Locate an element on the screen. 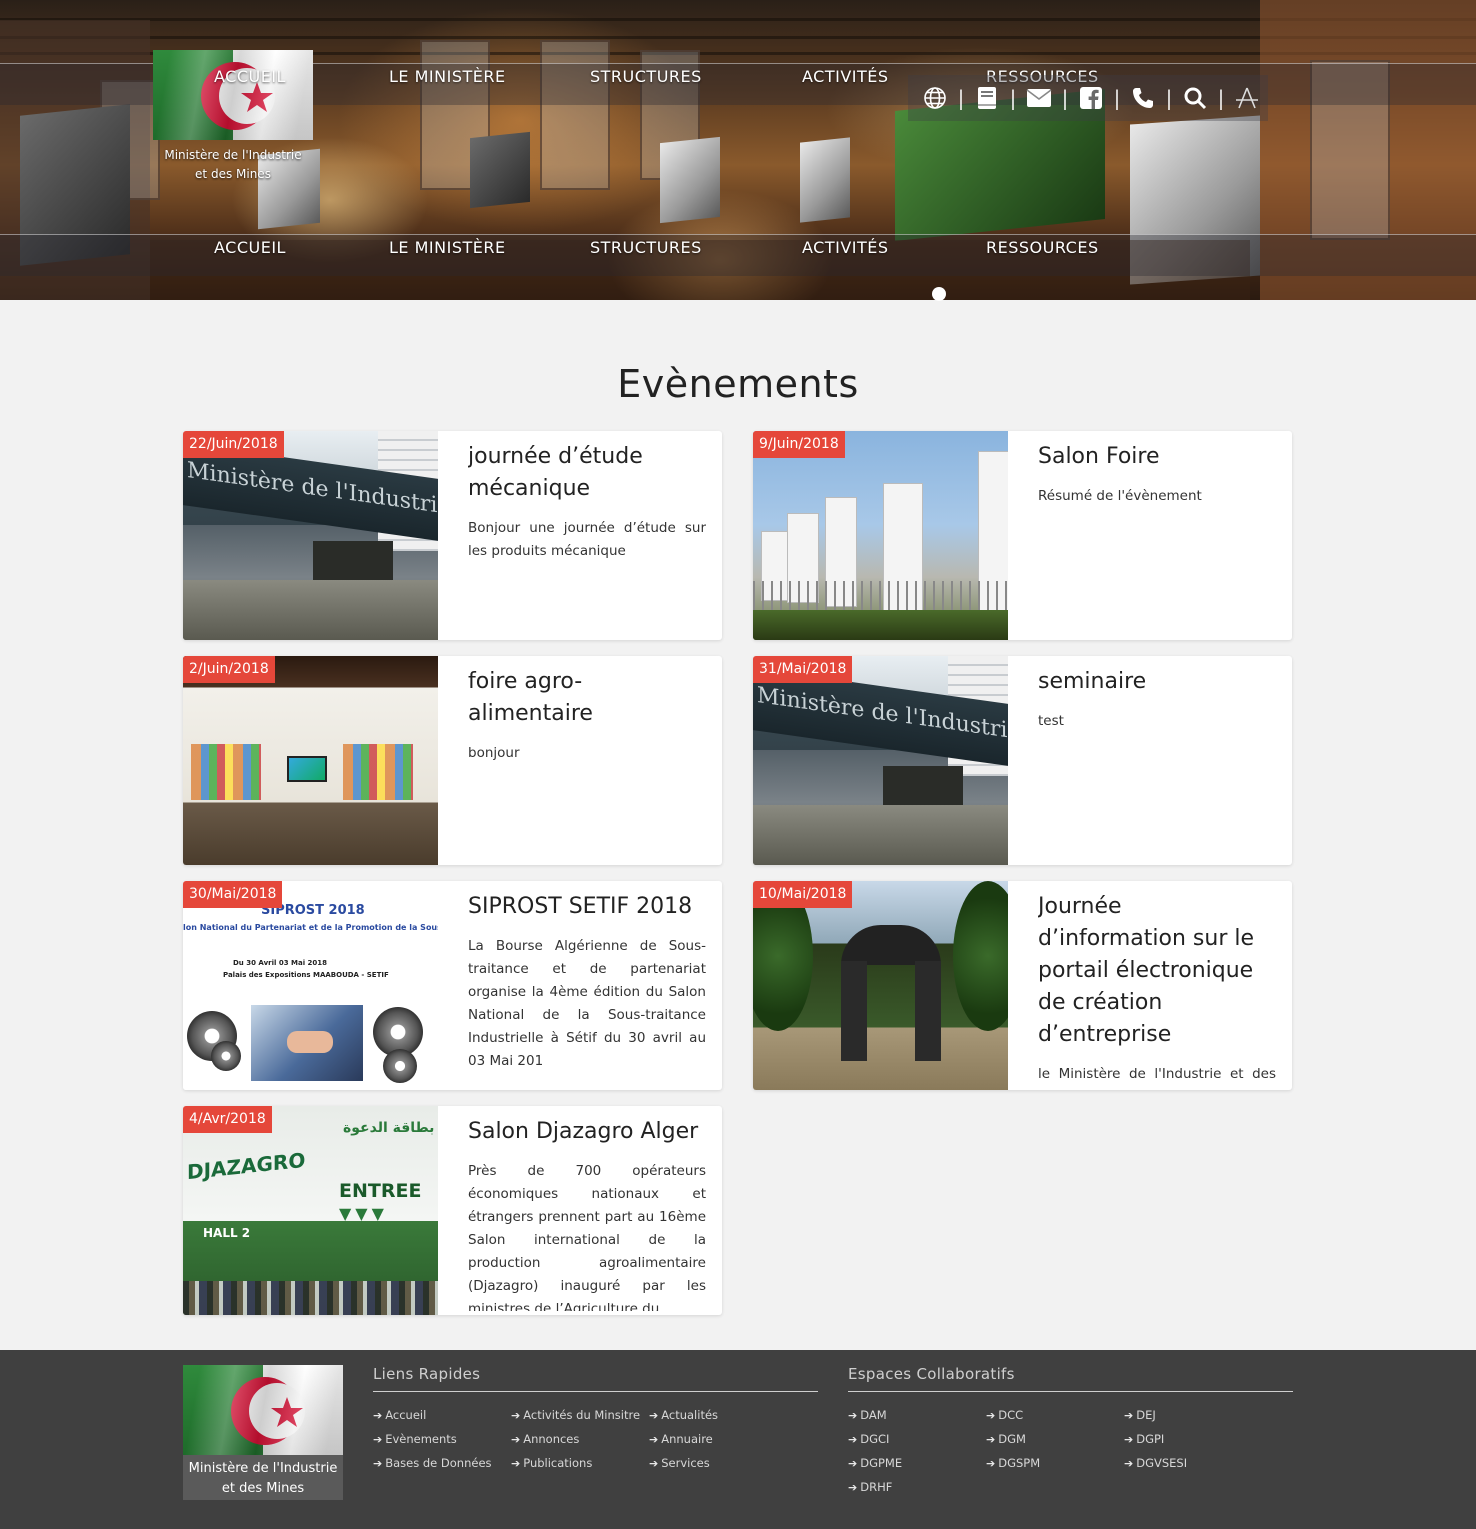 This screenshot has height=1529, width=1476. accessibility-icon is located at coordinates (1247, 98).